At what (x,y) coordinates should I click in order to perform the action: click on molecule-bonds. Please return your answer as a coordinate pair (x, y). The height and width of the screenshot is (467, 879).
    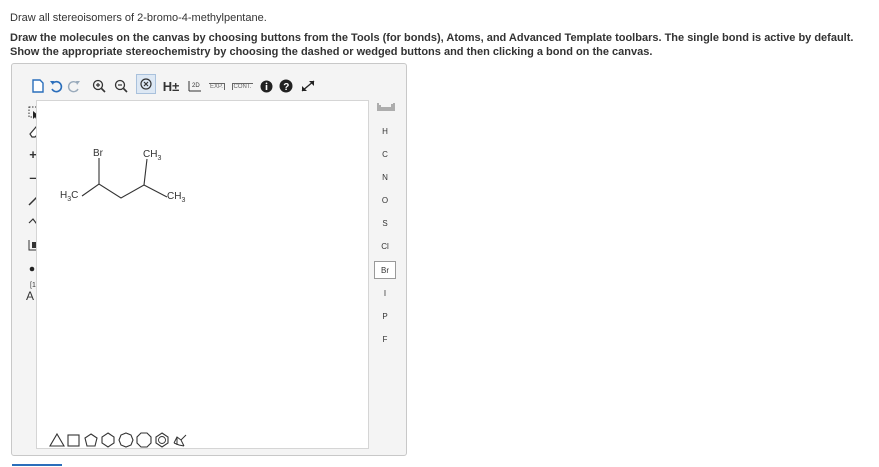
    Looking at the image, I should click on (124, 178).